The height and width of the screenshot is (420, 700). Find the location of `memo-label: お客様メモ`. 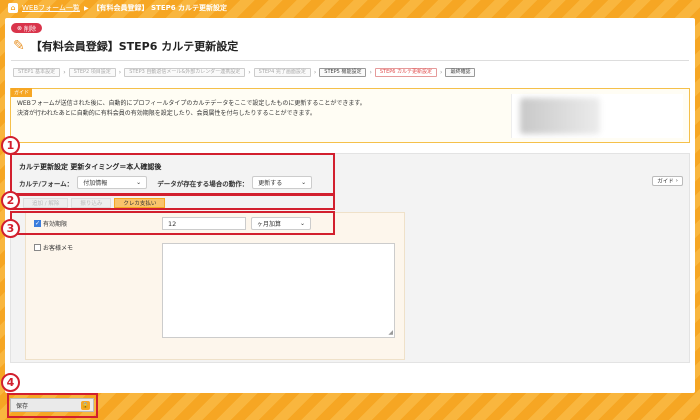

memo-label: お客様メモ is located at coordinates (58, 248).